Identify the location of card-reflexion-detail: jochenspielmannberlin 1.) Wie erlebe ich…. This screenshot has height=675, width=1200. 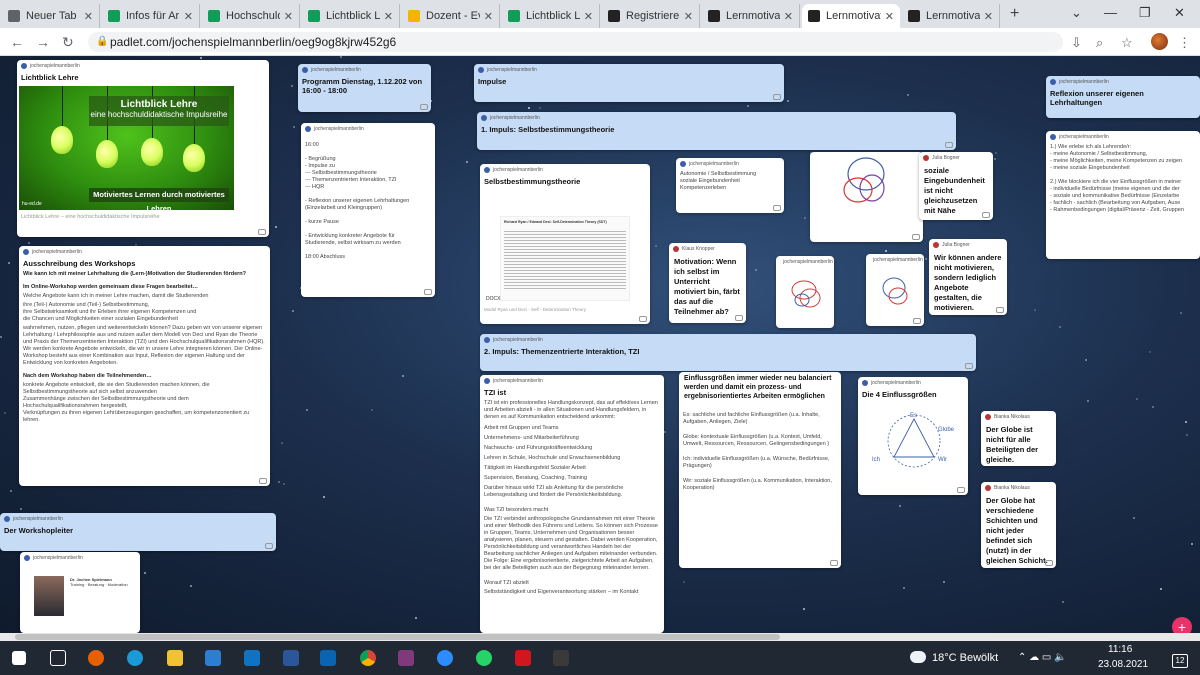
(1123, 195).